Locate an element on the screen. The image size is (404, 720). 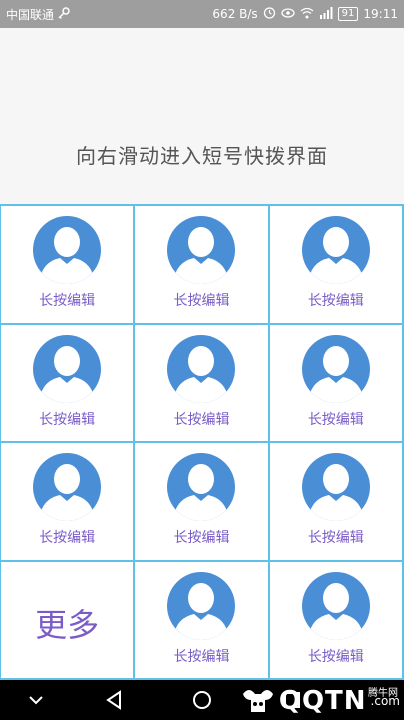
status-bar: 中国联通 662 B/s 91 19:11 is located at coordinates (202, 14).